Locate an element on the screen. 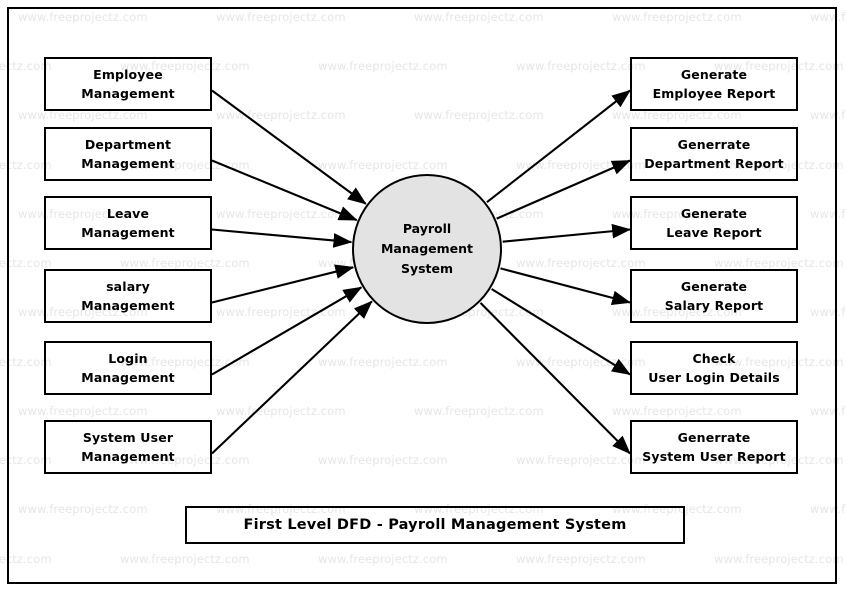 Image resolution: width=846 pixels, height=593 pixels. entity-leave-management: Leave Management is located at coordinates (128, 223).